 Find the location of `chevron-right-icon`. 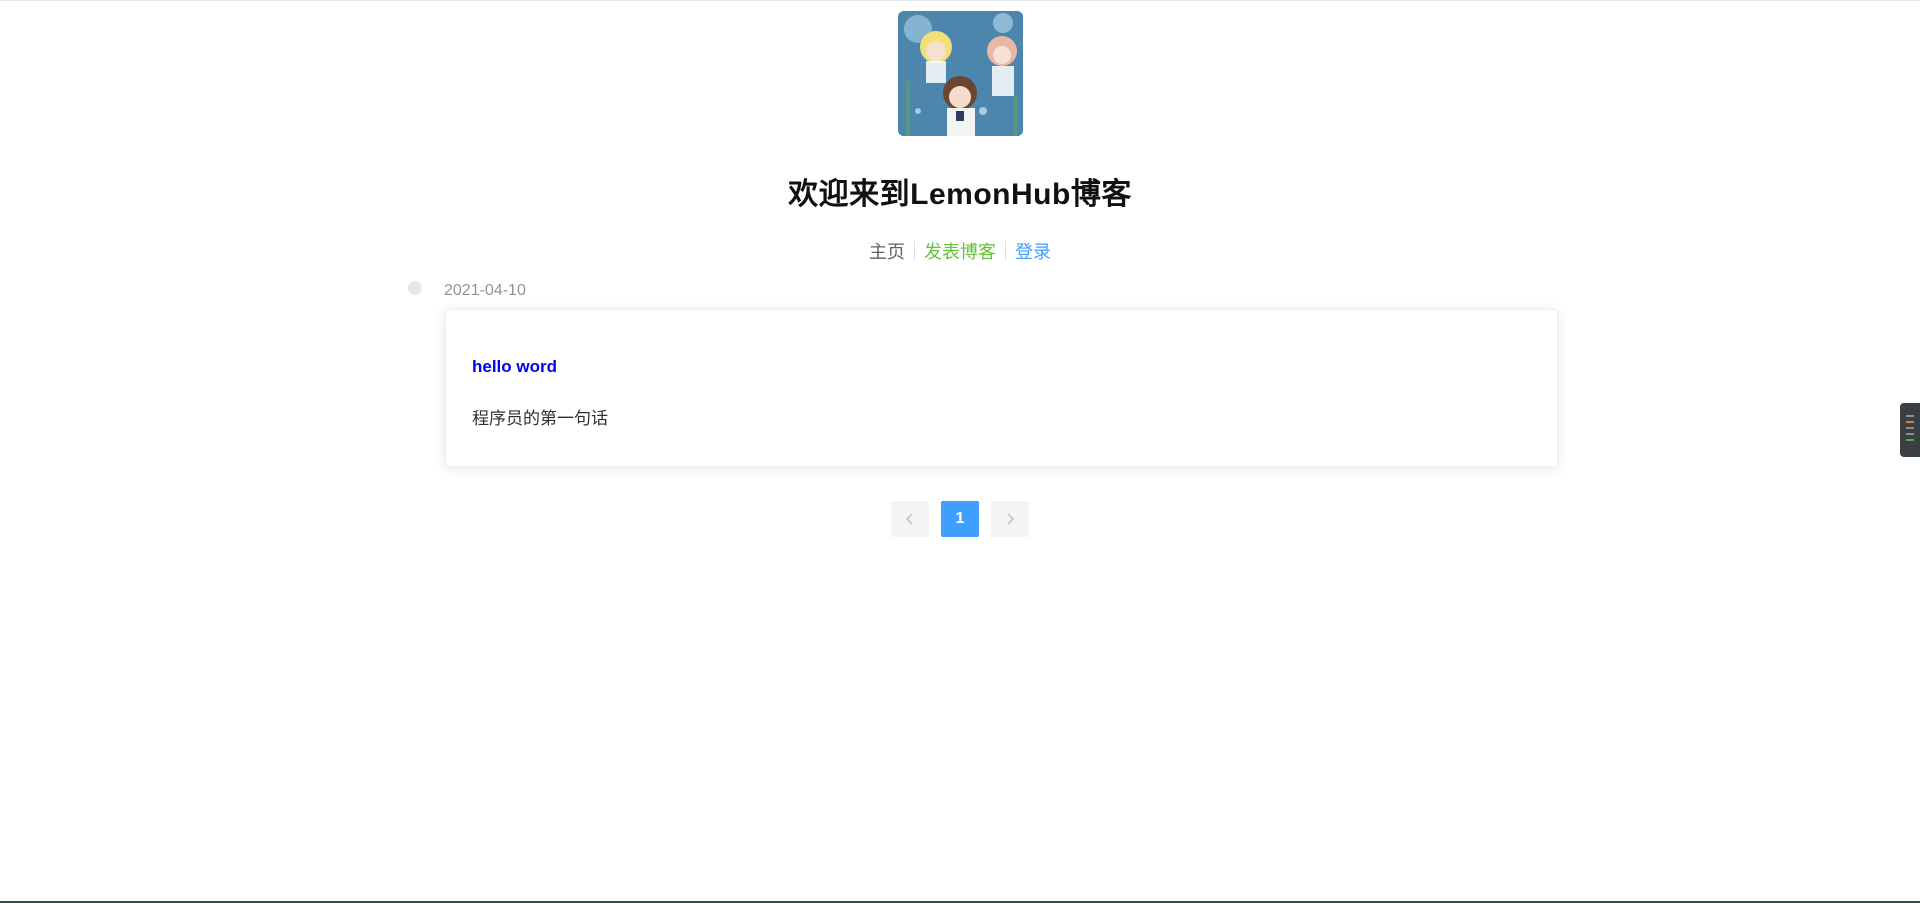

chevron-right-icon is located at coordinates (1011, 519).